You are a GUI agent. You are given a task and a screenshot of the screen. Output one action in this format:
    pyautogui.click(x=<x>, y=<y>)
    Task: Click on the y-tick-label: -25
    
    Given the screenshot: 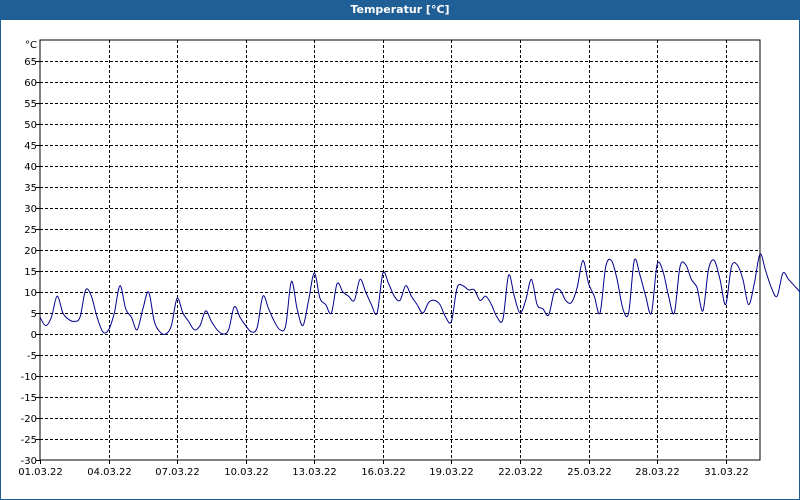 What is the action you would take?
    pyautogui.click(x=29, y=440)
    